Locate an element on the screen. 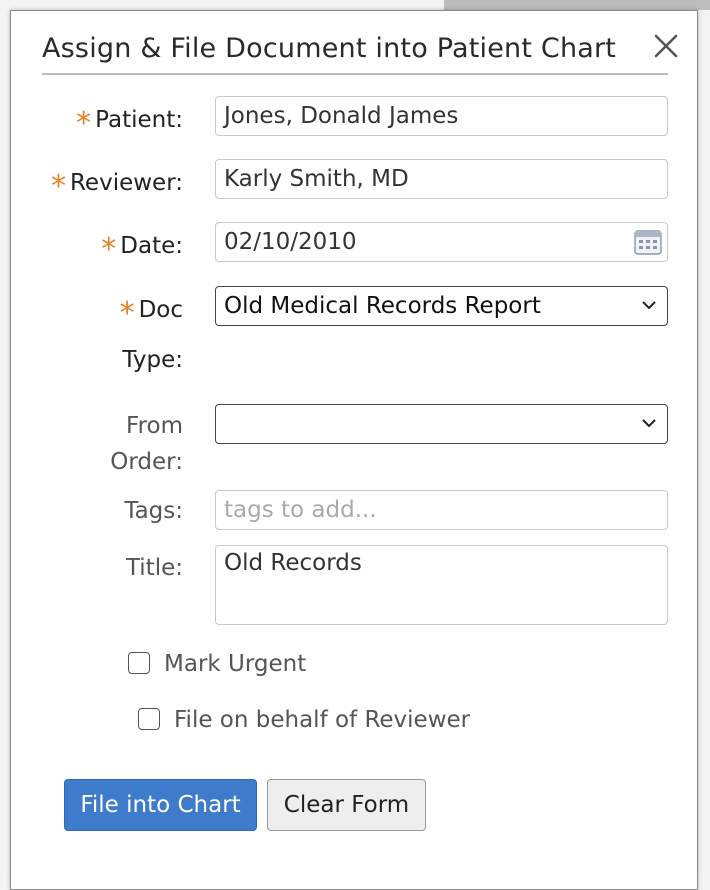 Image resolution: width=710 pixels, height=890 pixels. file-on-behalf-row: File on behalf of Reviewer is located at coordinates (304, 720).